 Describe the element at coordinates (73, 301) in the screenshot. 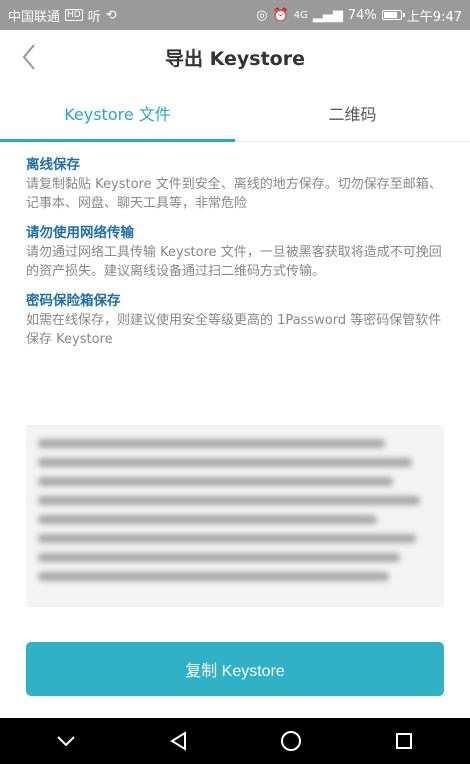

I see `section-title: 密码保险箱保存` at that location.